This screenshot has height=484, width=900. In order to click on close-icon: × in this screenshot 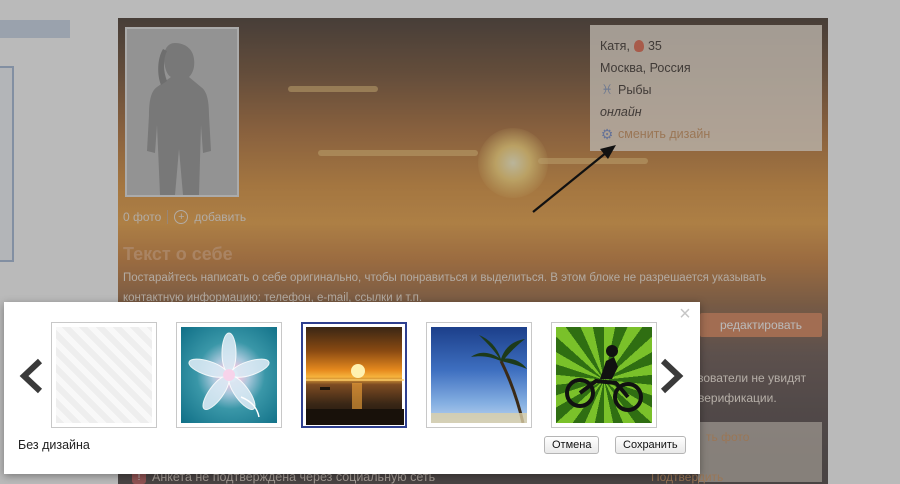, I will do `click(685, 314)`.